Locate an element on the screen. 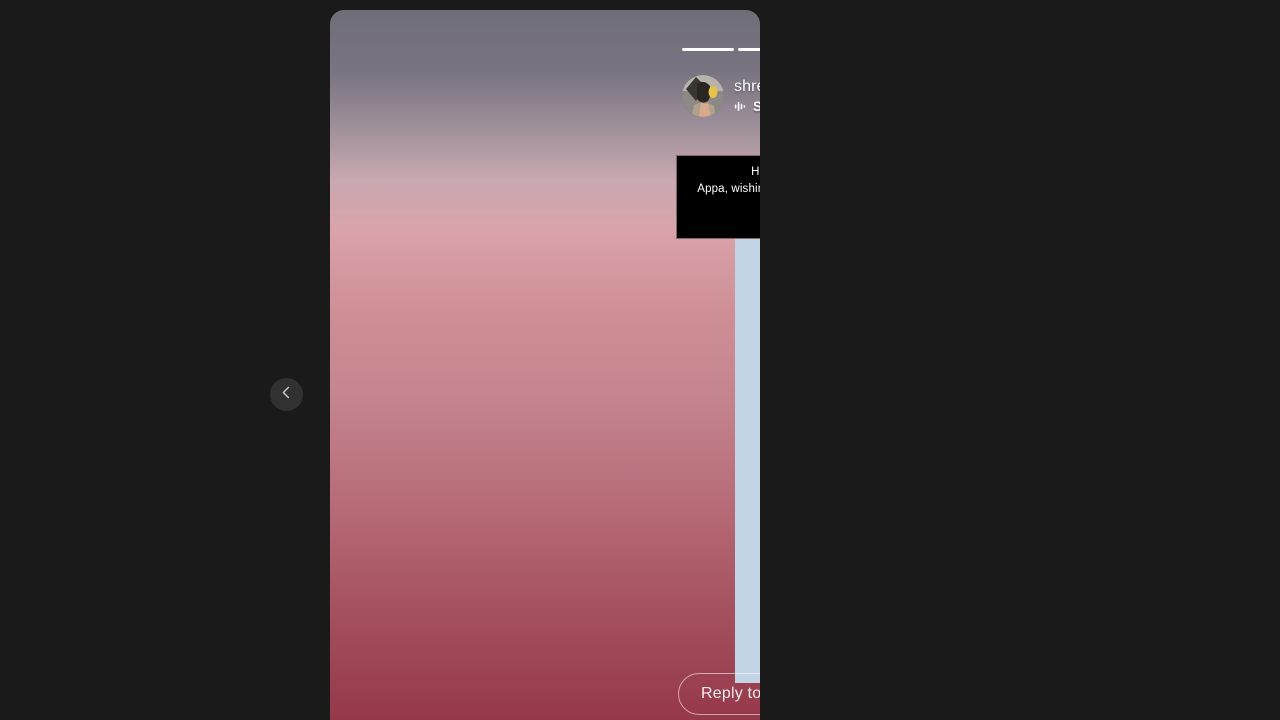 The image size is (1280, 720). story-photo-image is located at coordinates (747, 460).